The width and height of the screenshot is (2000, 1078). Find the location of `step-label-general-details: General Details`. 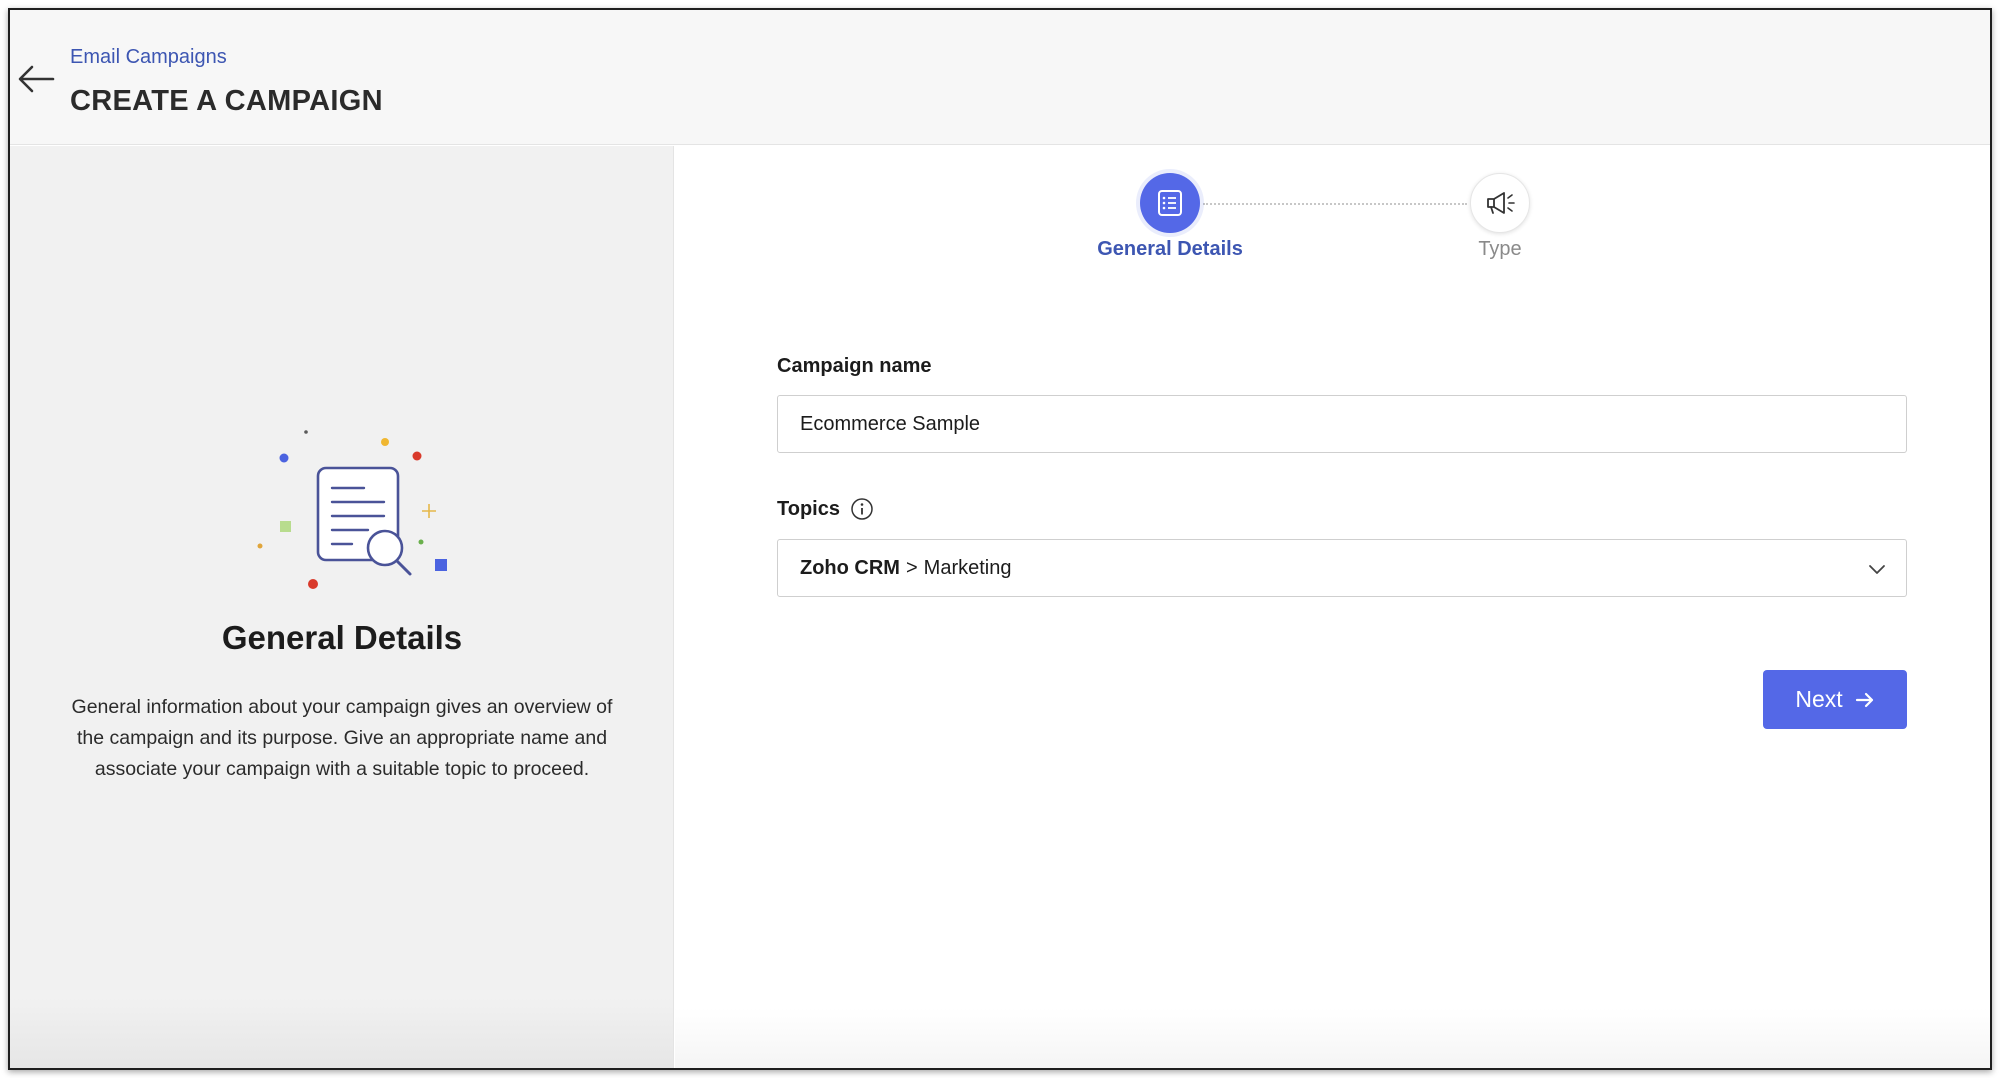

step-label-general-details: General Details is located at coordinates (1170, 249).